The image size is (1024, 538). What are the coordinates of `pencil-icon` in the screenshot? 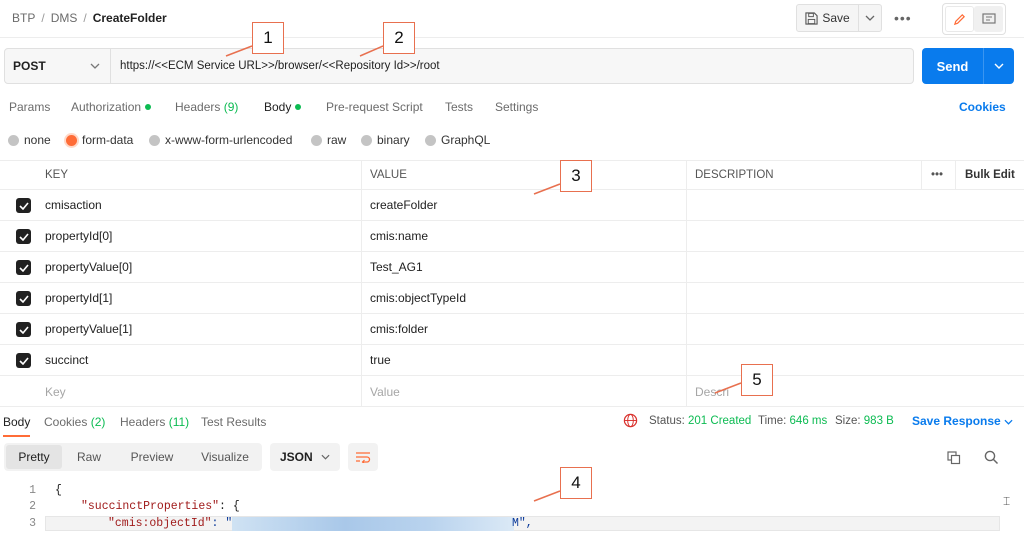 It's located at (959, 19).